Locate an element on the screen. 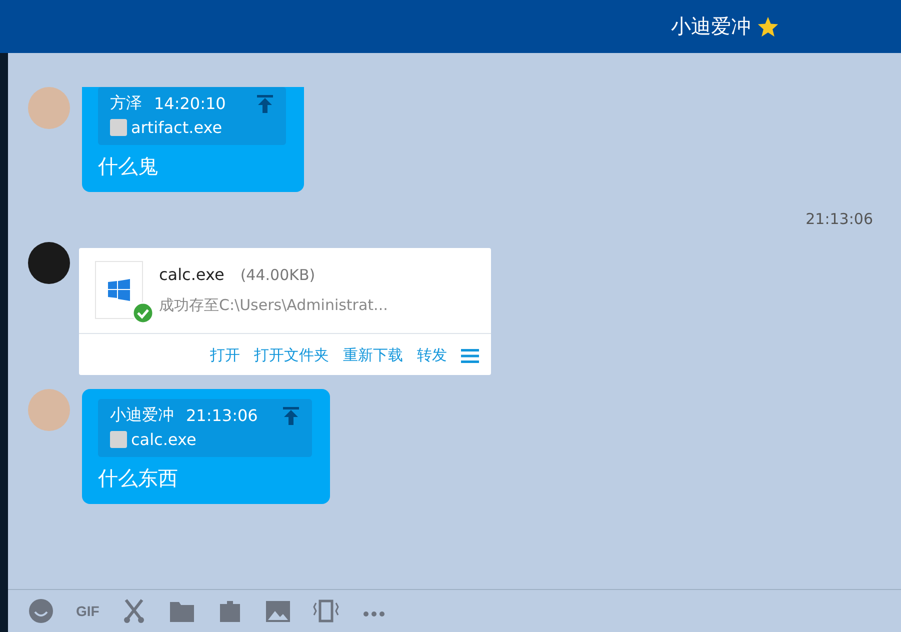  shake-icon is located at coordinates (326, 611).